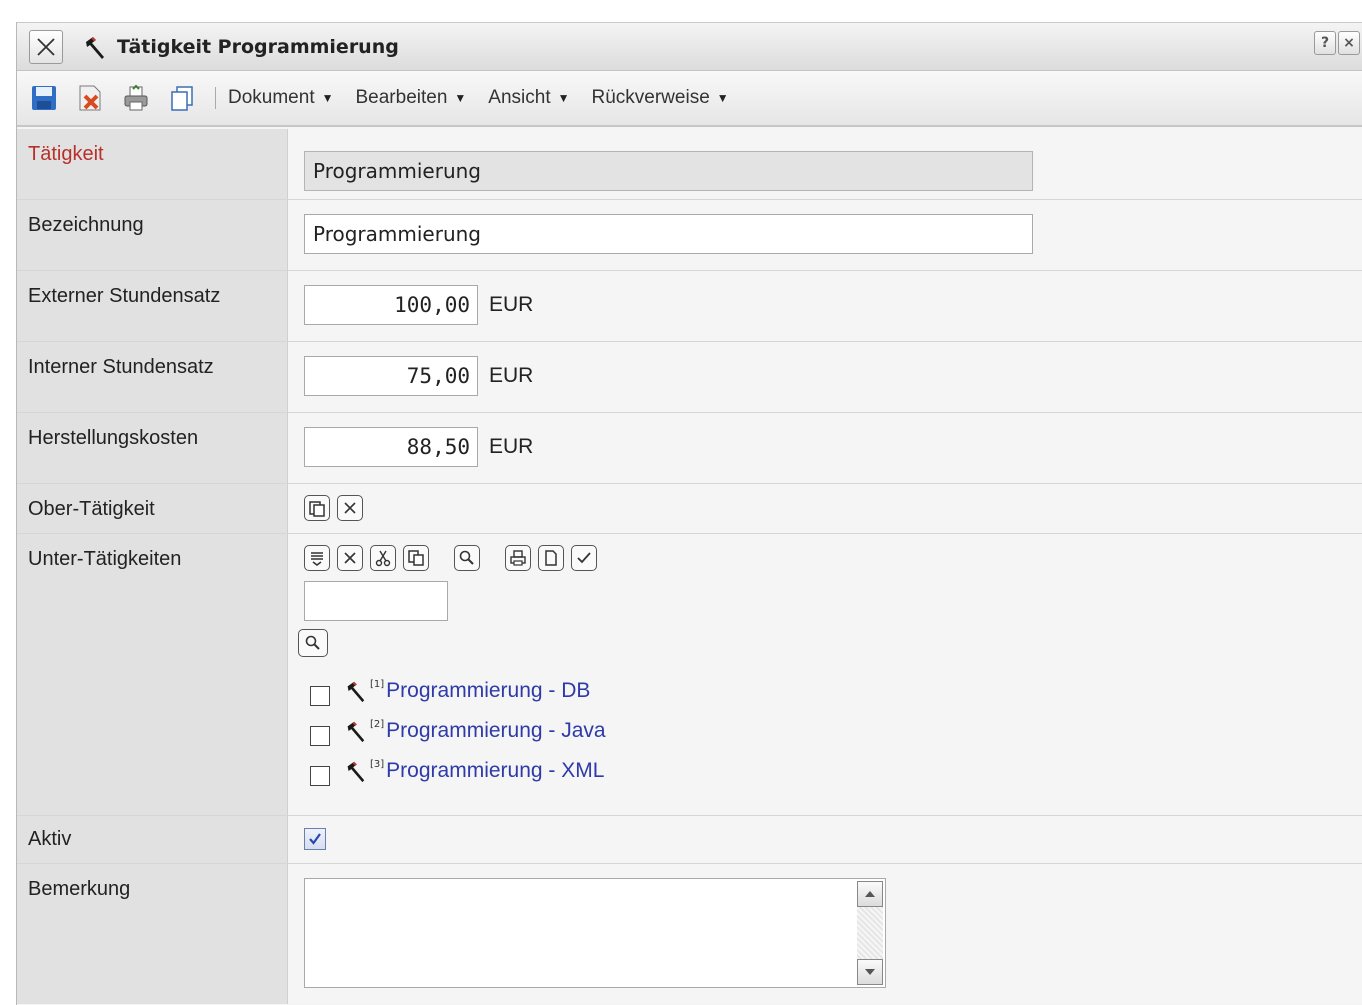  I want to click on toolbar-separator, so click(215, 98).